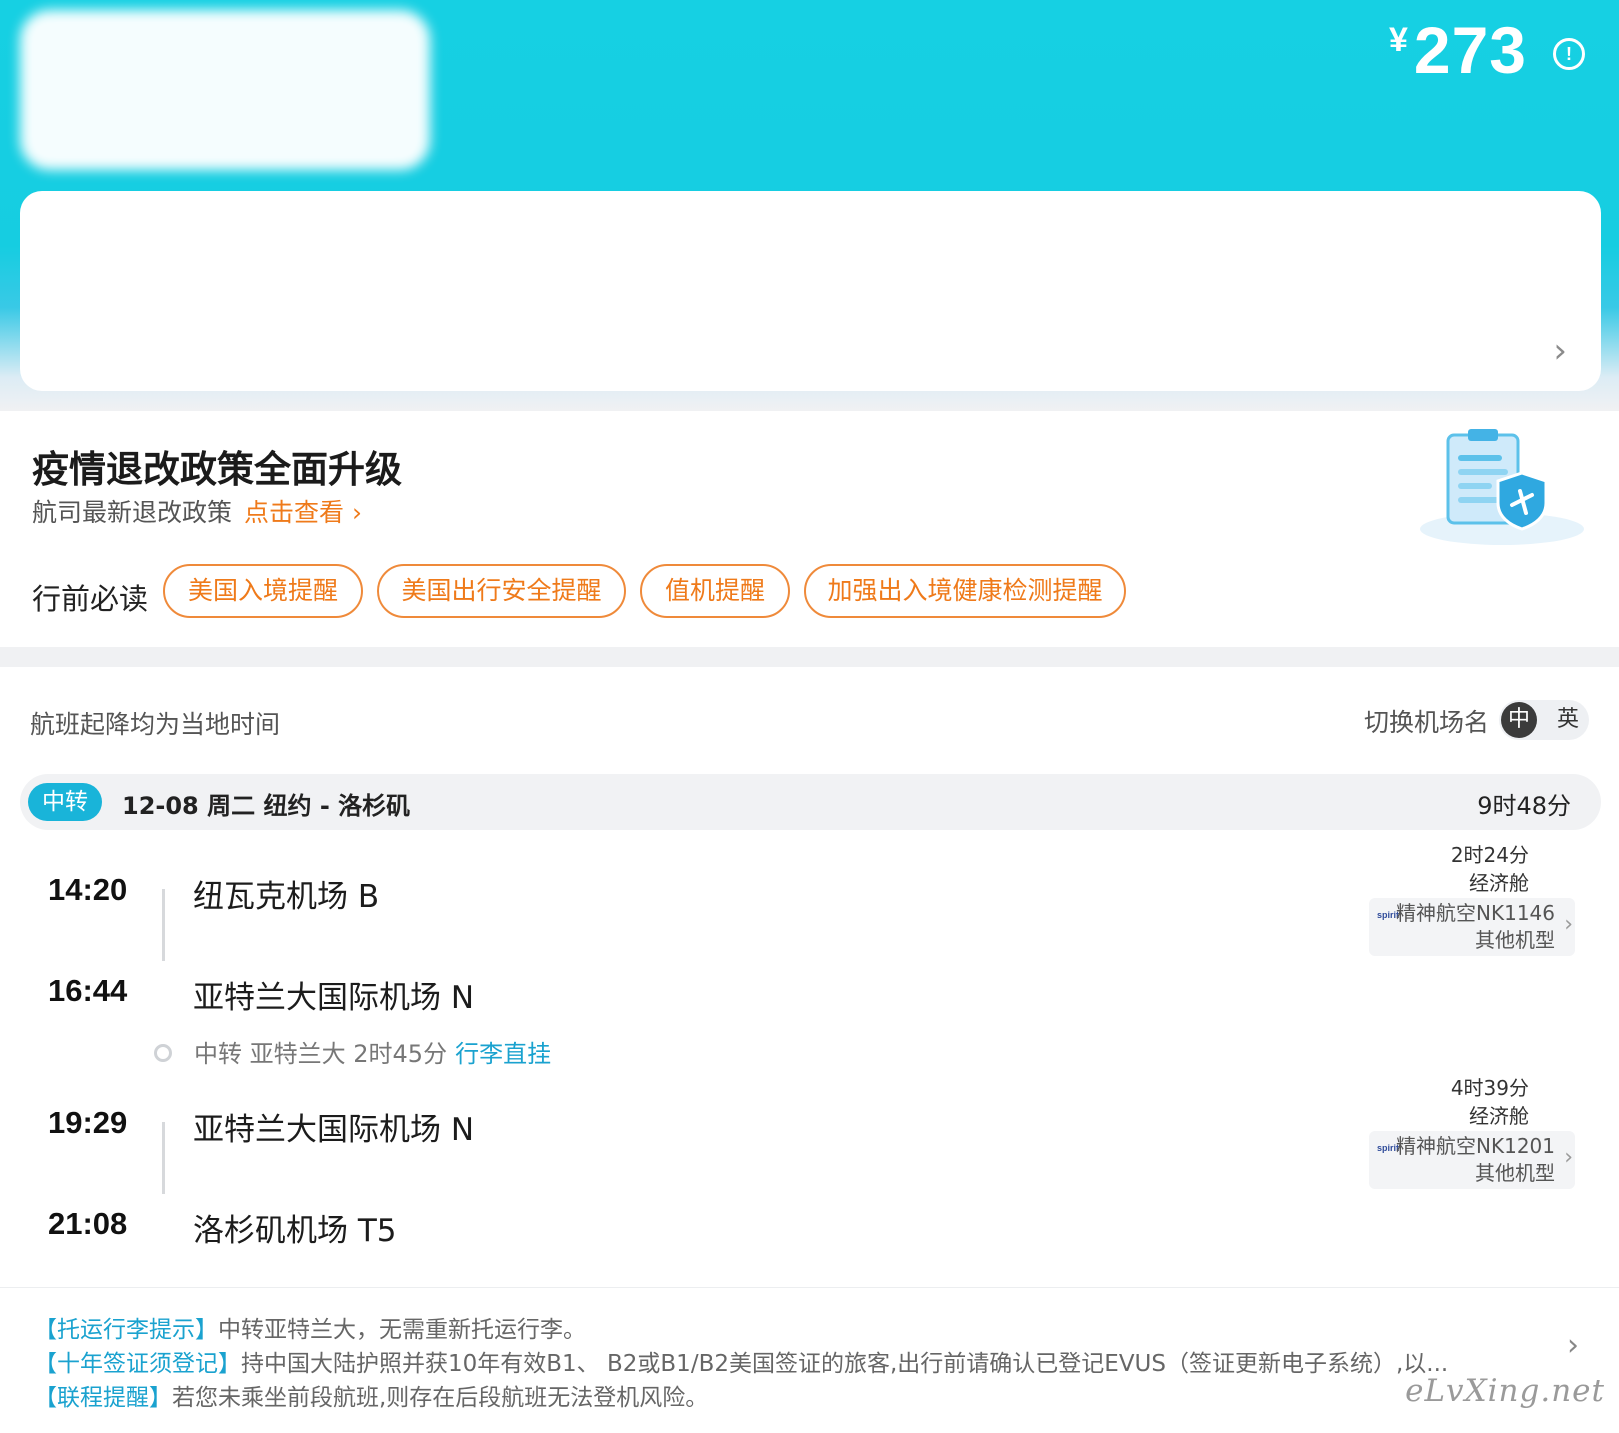 This screenshot has width=1619, height=1433. What do you see at coordinates (402, 1330) in the screenshot?
I see `notice-baggage-text: 中转亚特兰大，无需重新托运行李。` at bounding box center [402, 1330].